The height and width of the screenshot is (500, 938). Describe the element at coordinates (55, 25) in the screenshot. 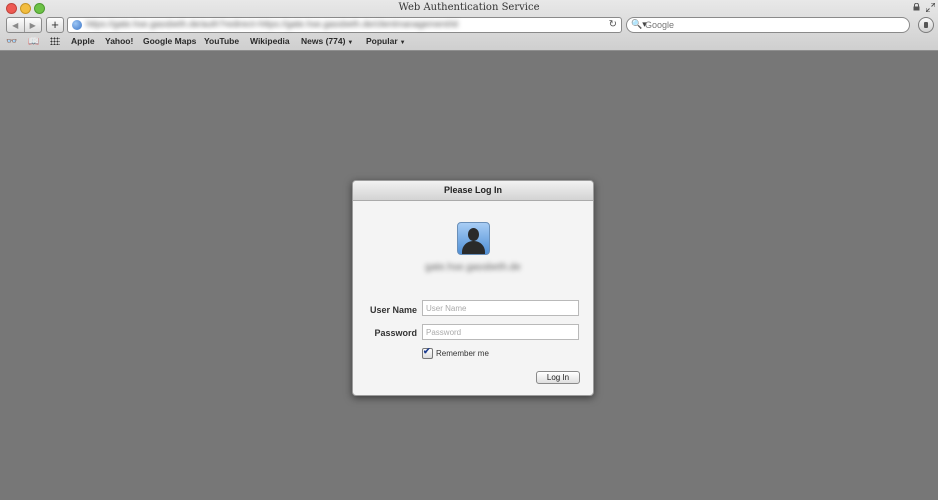

I see `new-tab-button: +` at that location.